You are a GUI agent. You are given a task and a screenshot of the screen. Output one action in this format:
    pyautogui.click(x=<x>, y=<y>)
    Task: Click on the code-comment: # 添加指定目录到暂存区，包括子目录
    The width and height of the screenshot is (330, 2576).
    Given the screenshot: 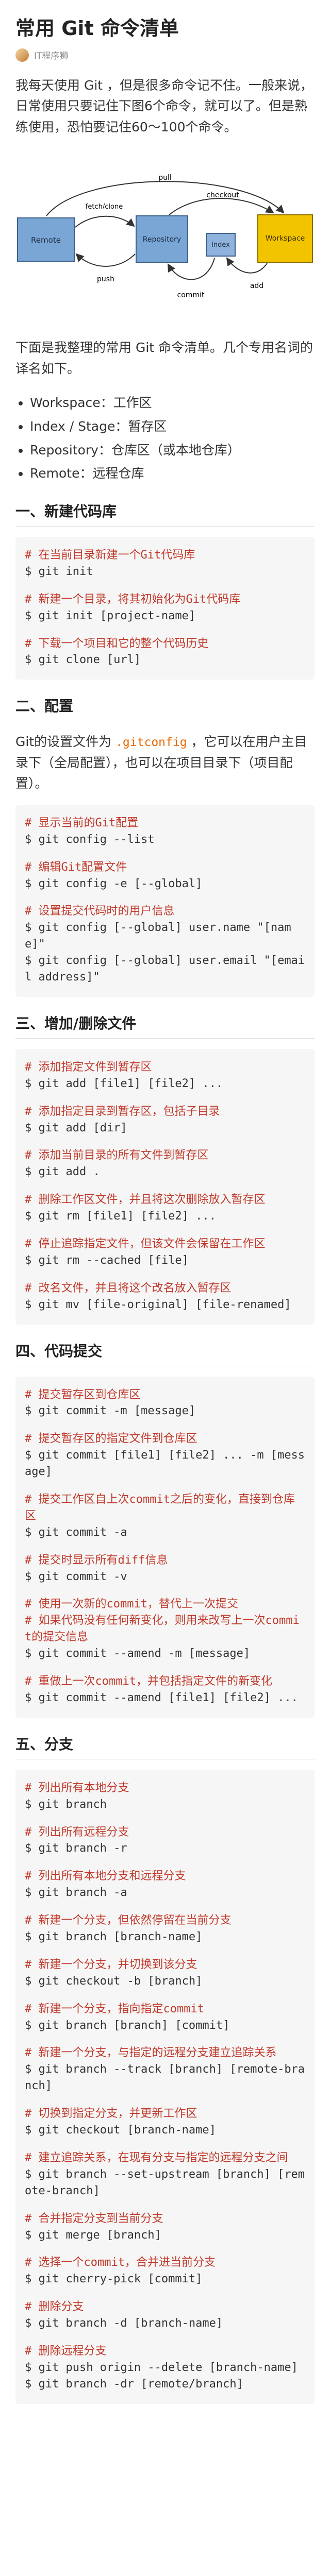 What is the action you would take?
    pyautogui.click(x=123, y=1111)
    